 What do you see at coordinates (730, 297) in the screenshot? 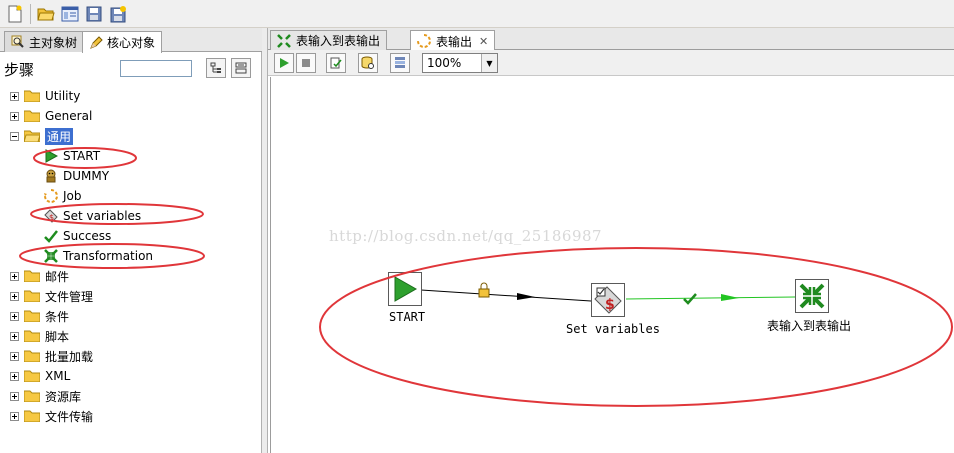
I see `hop-arrow-icon` at bounding box center [730, 297].